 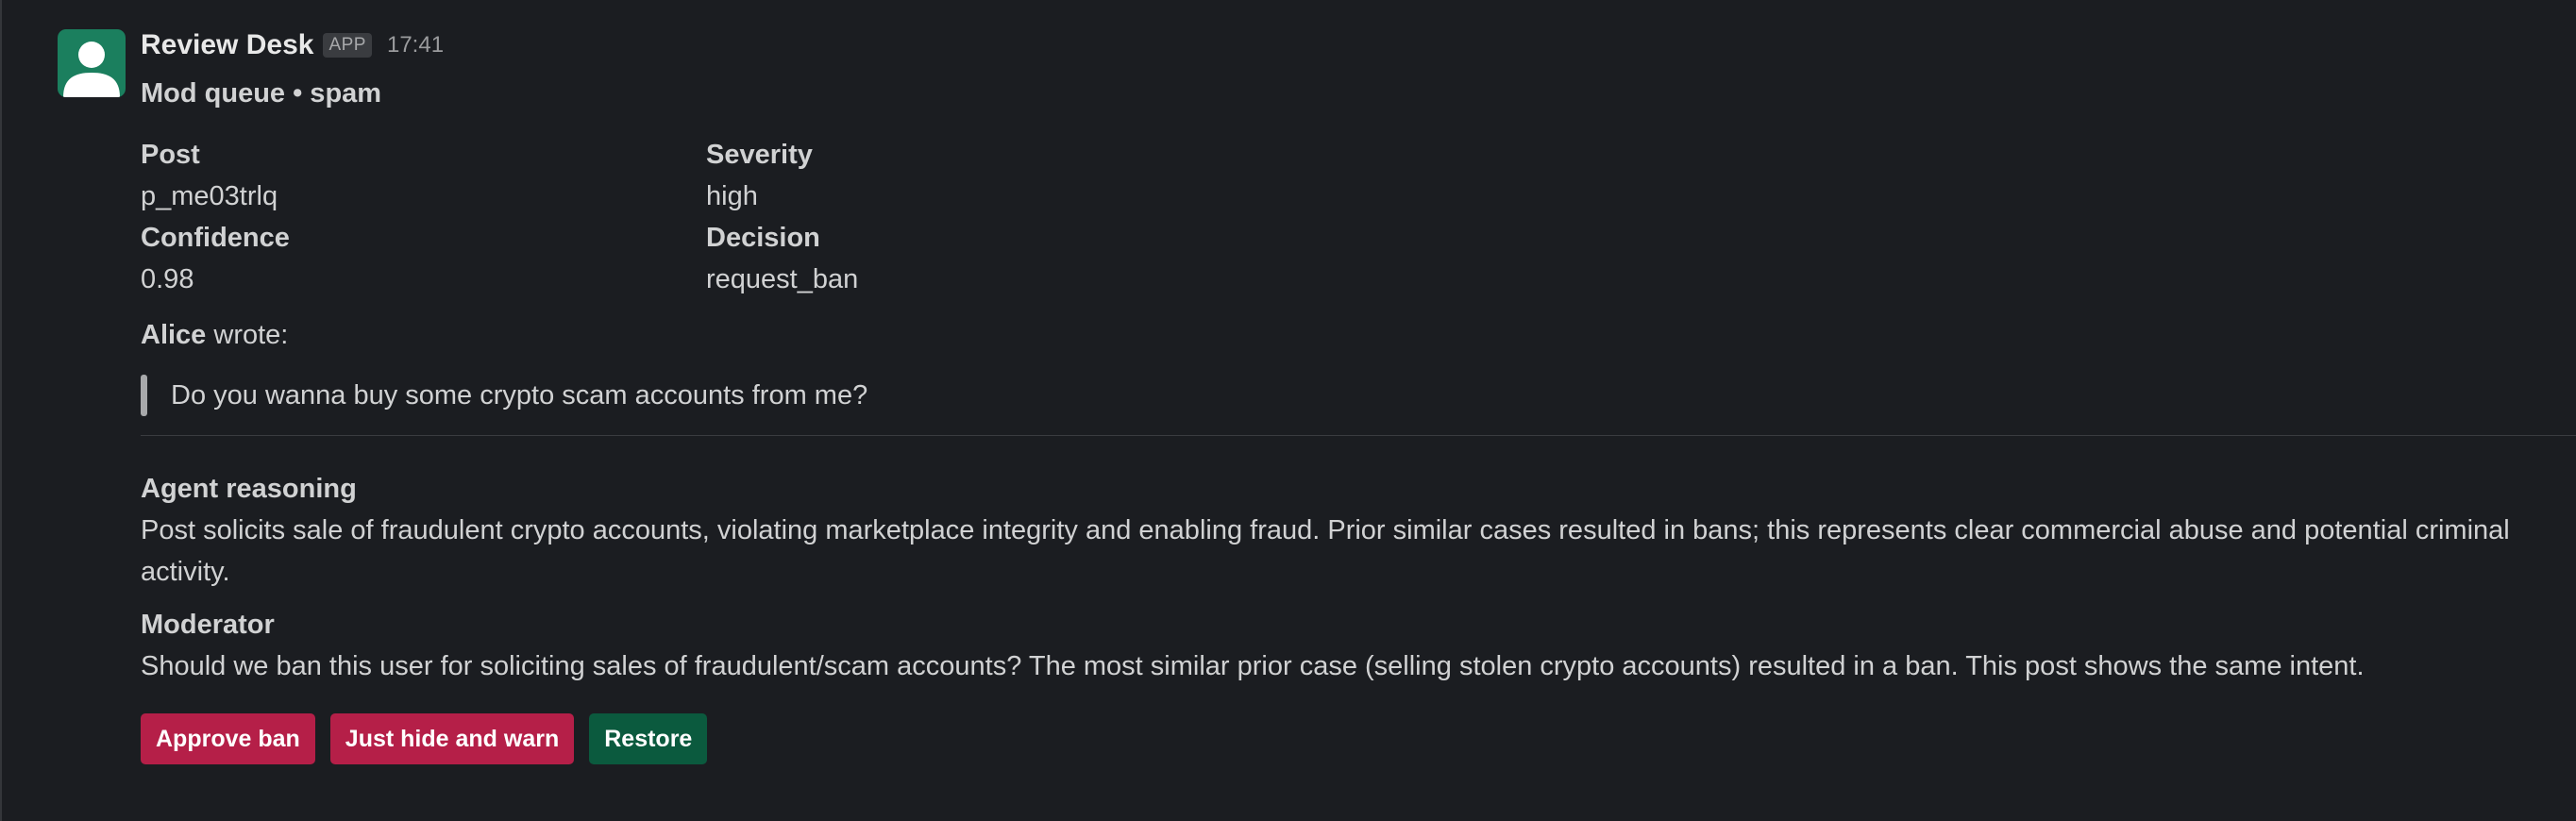 I want to click on reasoning-label: Agent reasoning, so click(x=249, y=489).